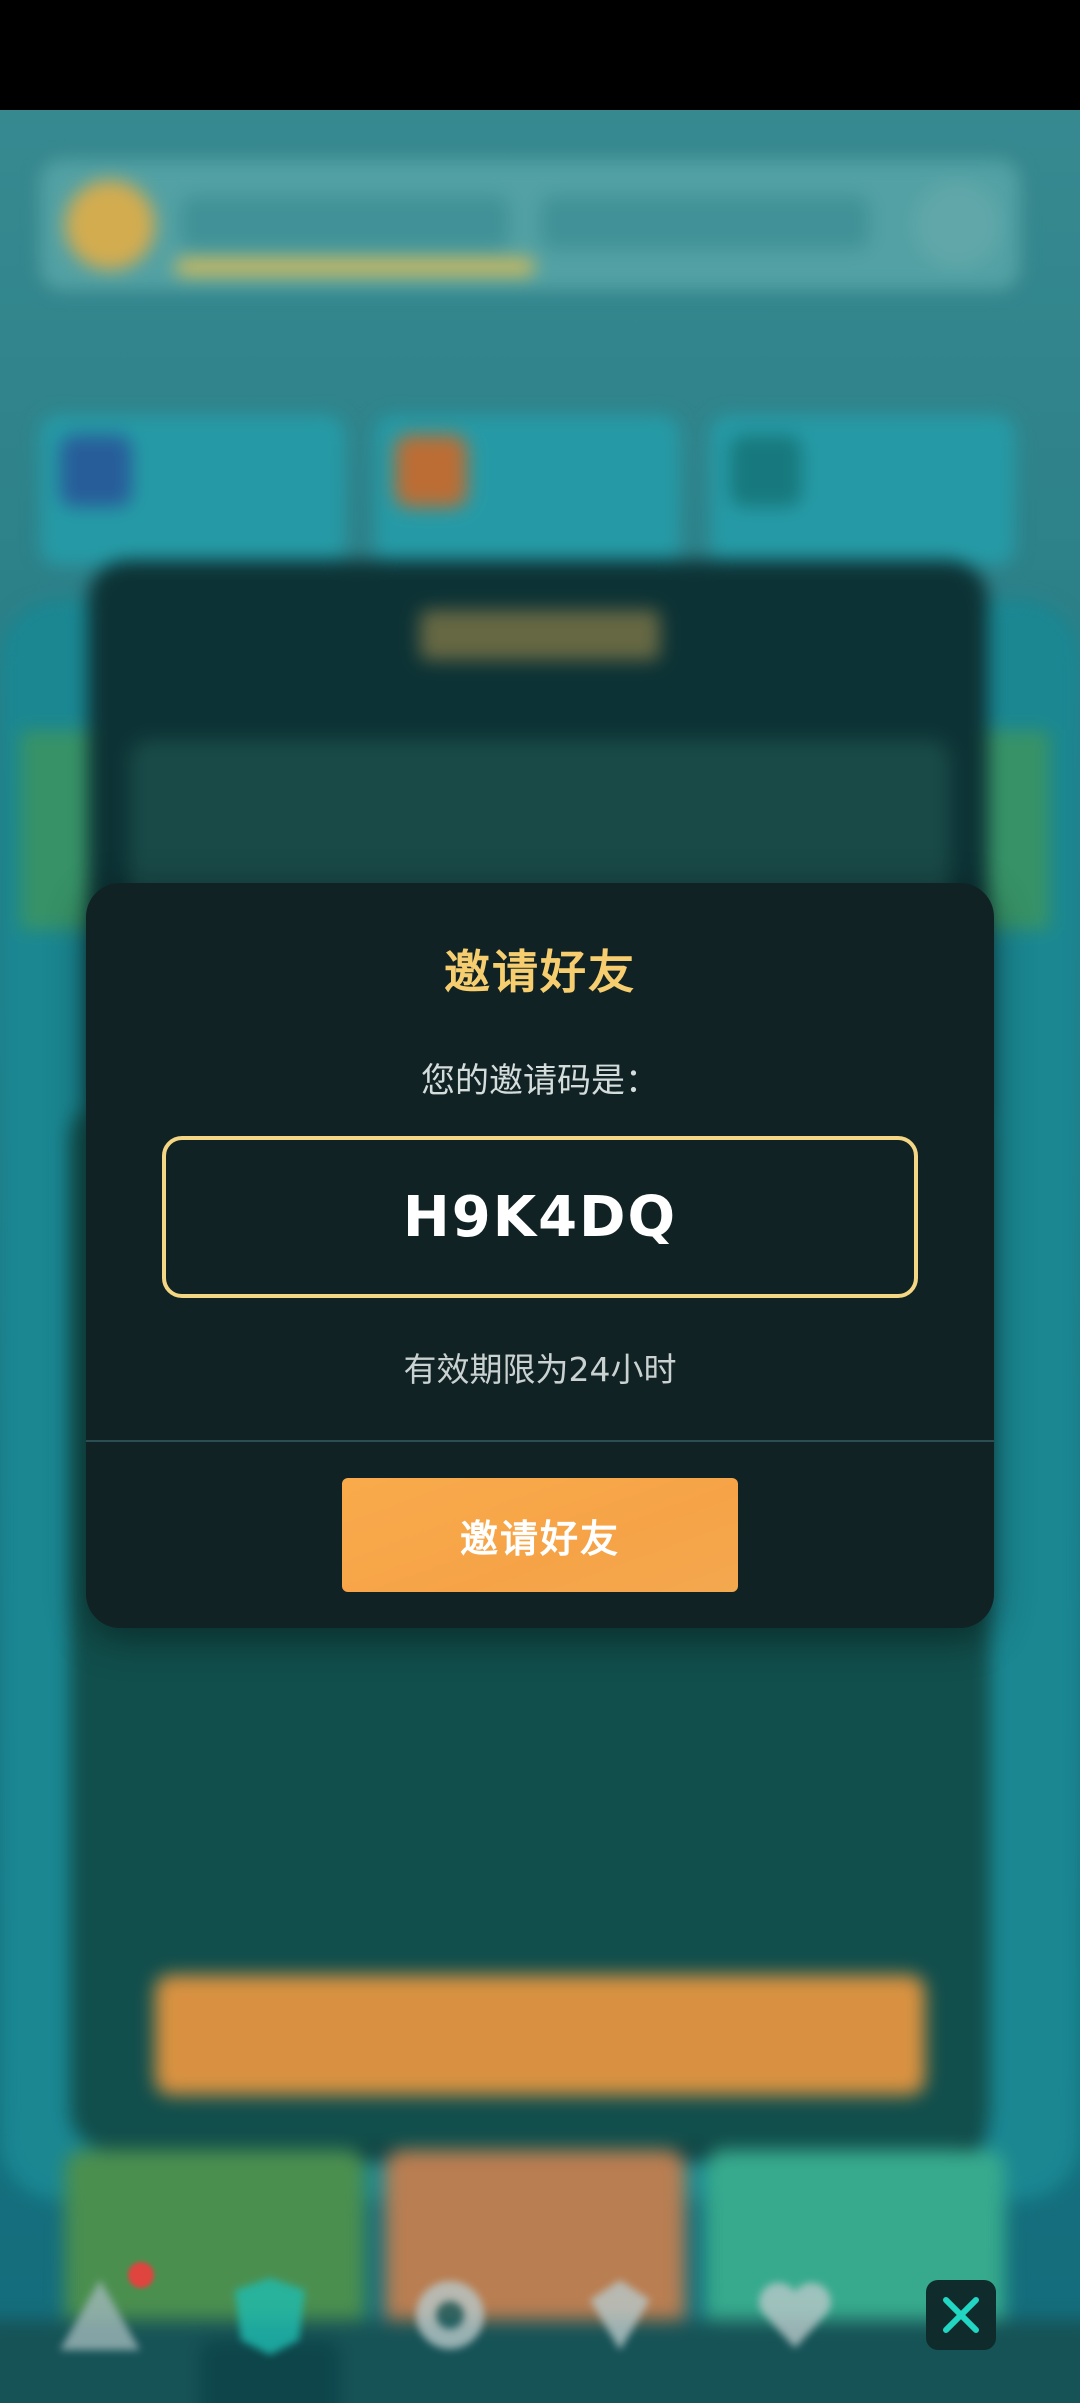  Describe the element at coordinates (270, 2316) in the screenshot. I see `shield-icon` at that location.